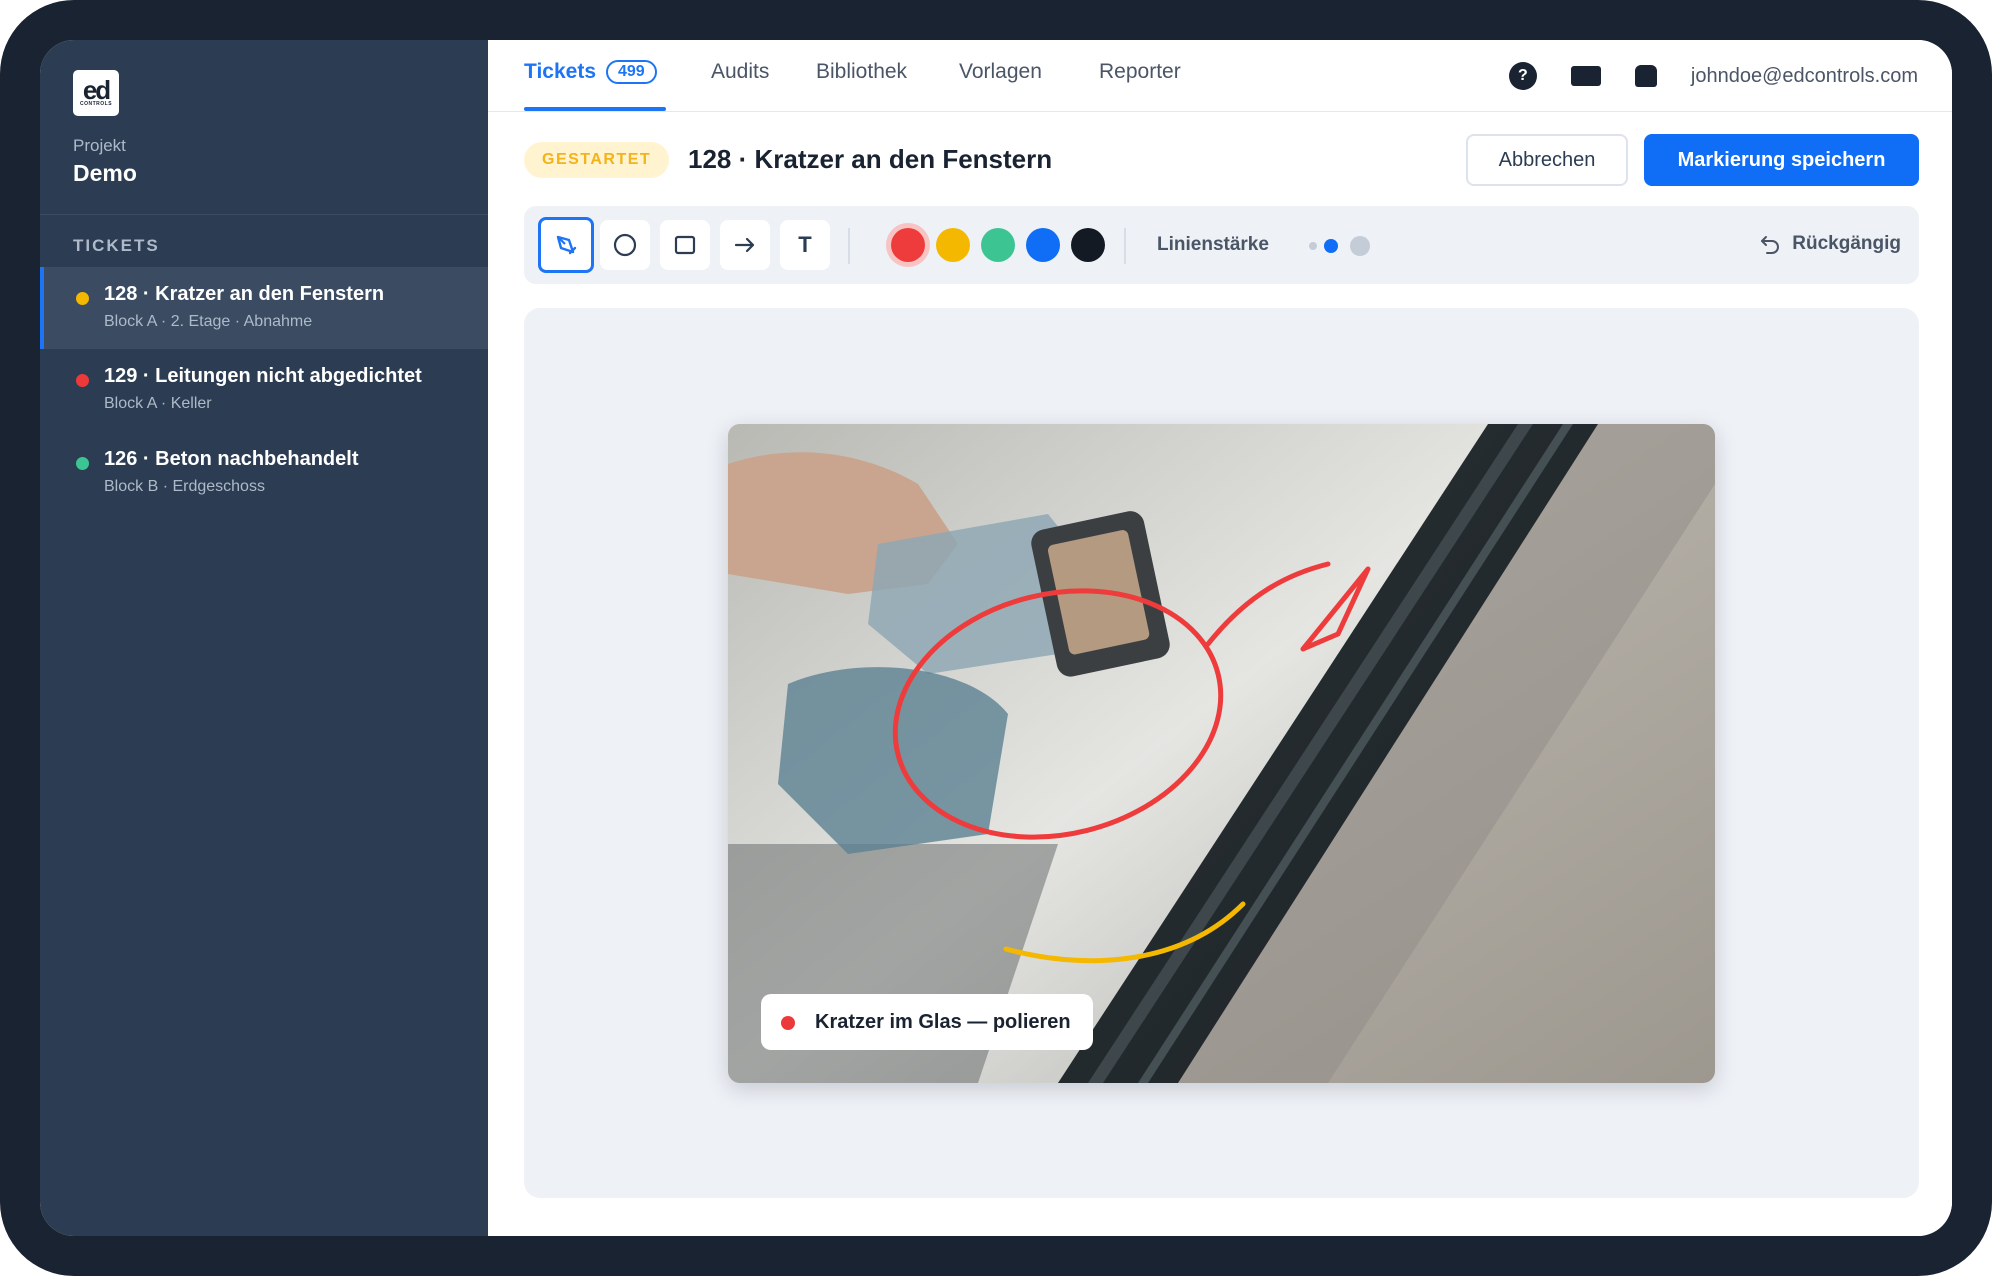  I want to click on project-name: Demo, so click(105, 173).